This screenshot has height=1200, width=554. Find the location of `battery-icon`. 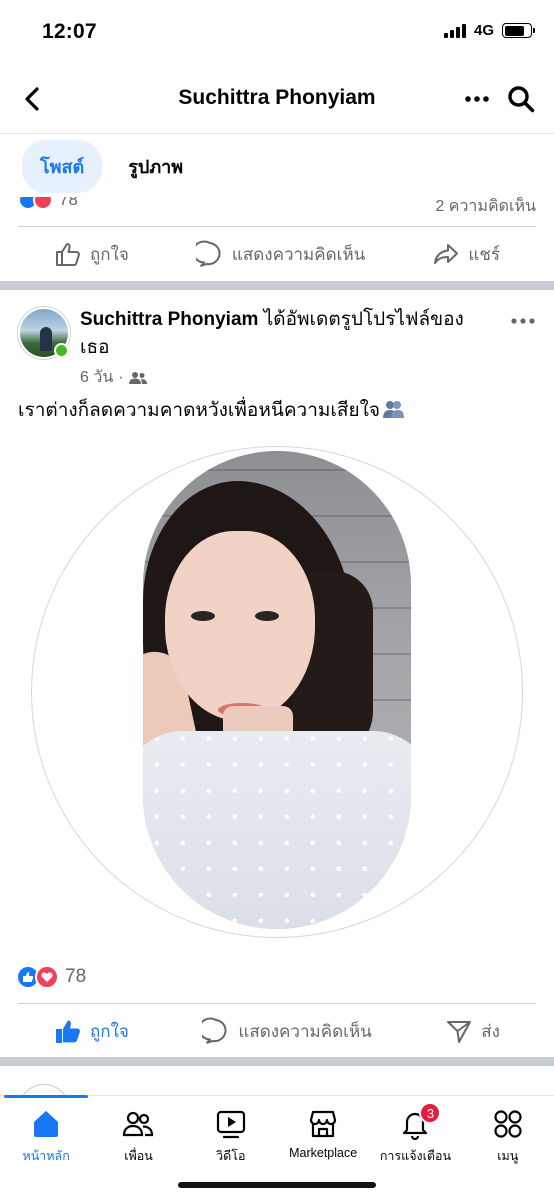

battery-icon is located at coordinates (518, 30).